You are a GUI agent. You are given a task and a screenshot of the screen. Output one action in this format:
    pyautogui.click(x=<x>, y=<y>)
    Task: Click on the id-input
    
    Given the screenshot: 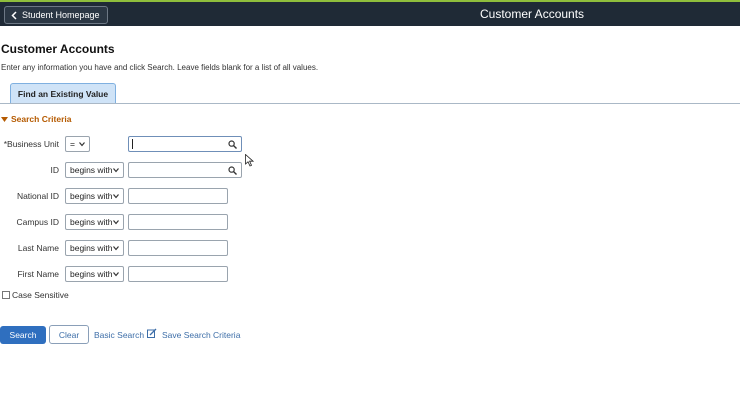 What is the action you would take?
    pyautogui.click(x=185, y=170)
    